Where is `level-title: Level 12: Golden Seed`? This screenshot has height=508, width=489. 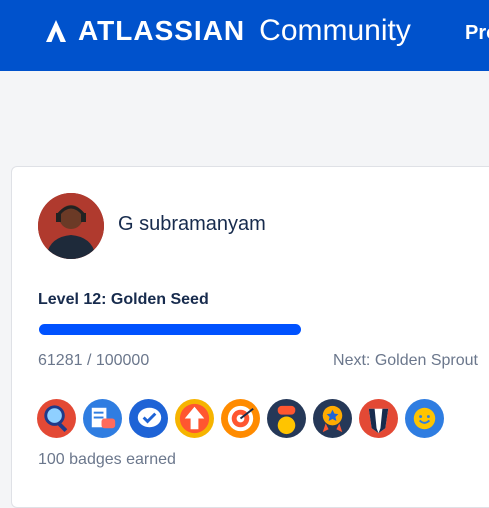 level-title: Level 12: Golden Seed is located at coordinates (123, 299).